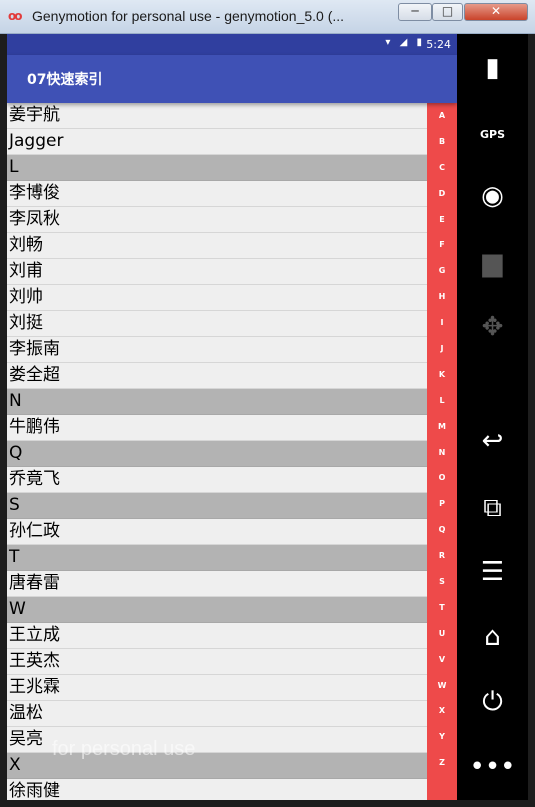 Image resolution: width=535 pixels, height=807 pixels. I want to click on index-letter: K, so click(442, 375).